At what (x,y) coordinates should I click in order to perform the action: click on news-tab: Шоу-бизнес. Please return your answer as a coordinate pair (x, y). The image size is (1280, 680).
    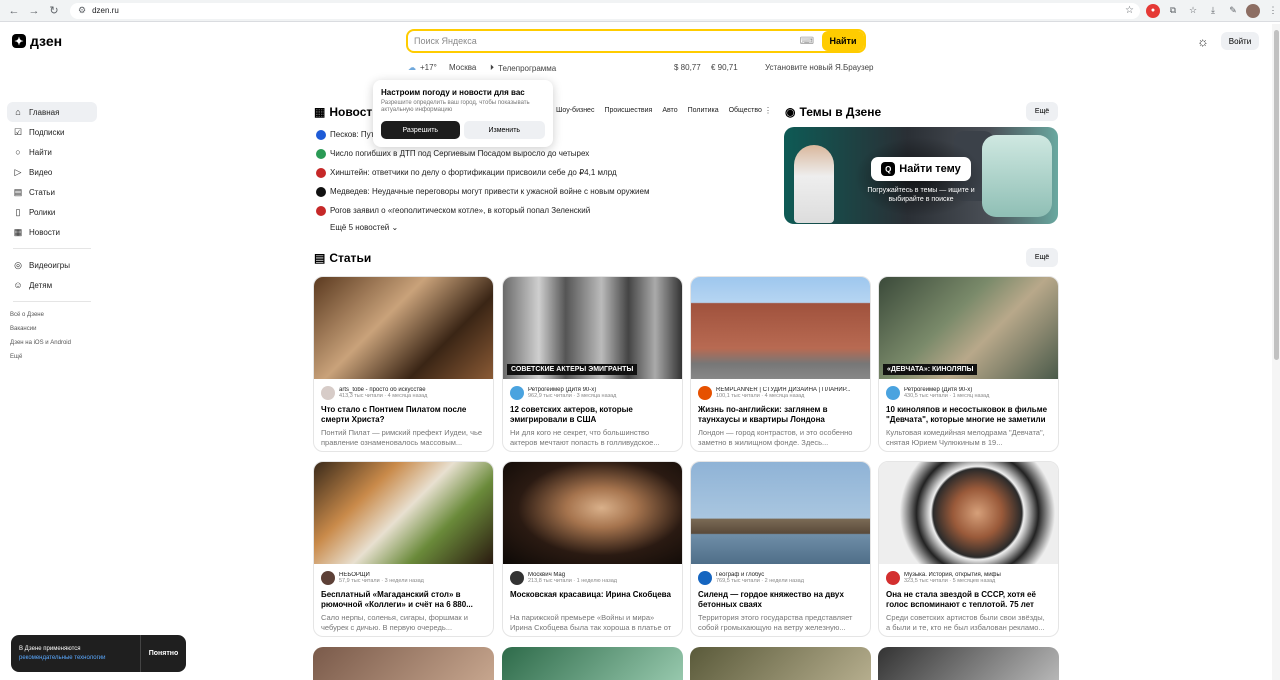
    Looking at the image, I should click on (575, 110).